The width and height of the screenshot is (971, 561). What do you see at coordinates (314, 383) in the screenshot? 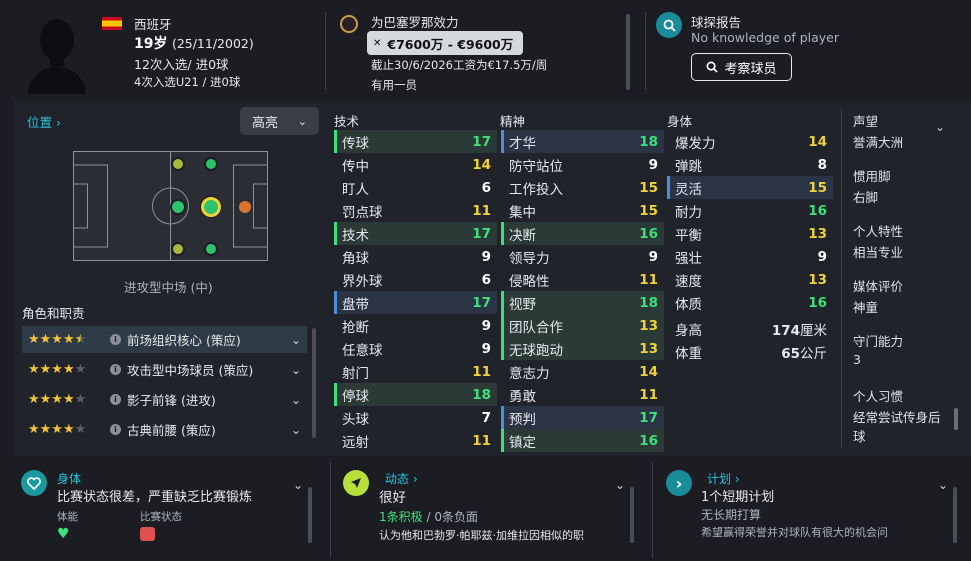
I see `roles-scrollbar` at bounding box center [314, 383].